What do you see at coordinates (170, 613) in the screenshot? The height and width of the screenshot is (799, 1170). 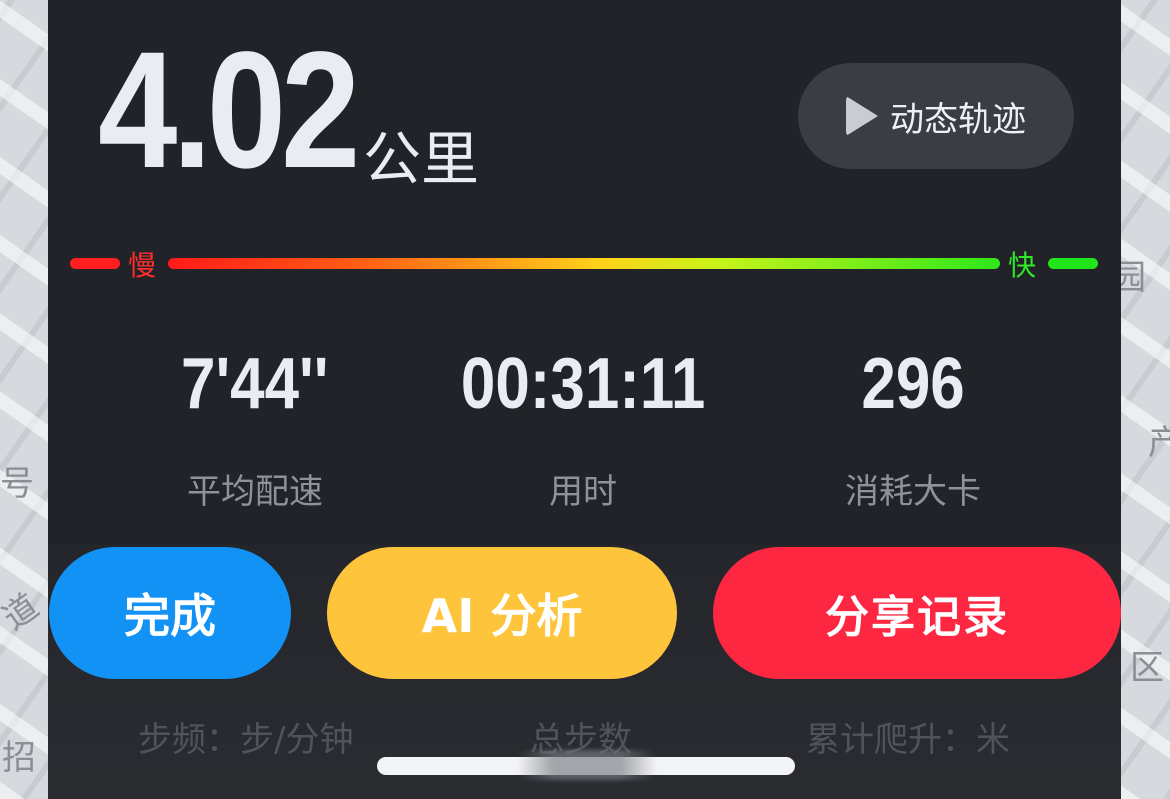 I see `done-button: 完成` at bounding box center [170, 613].